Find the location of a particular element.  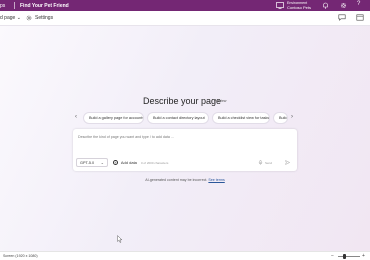

model-label: GPT-5.0 is located at coordinates (87, 162).